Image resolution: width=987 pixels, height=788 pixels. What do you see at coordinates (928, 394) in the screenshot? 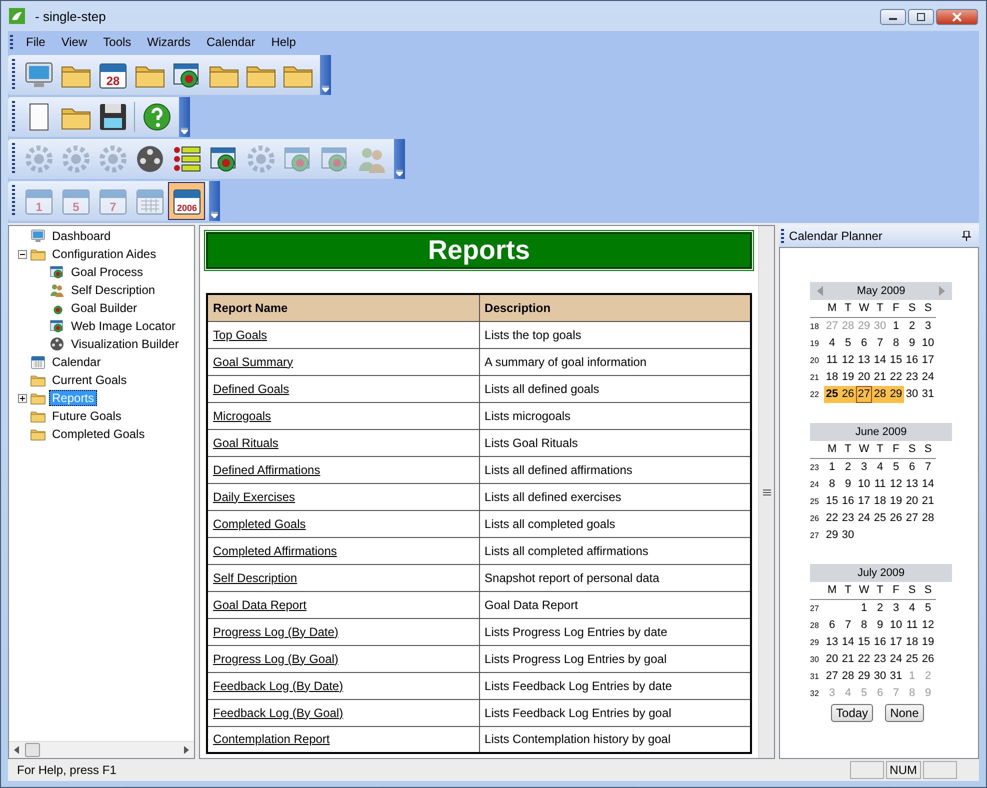
I see `calendar-day: 31` at bounding box center [928, 394].